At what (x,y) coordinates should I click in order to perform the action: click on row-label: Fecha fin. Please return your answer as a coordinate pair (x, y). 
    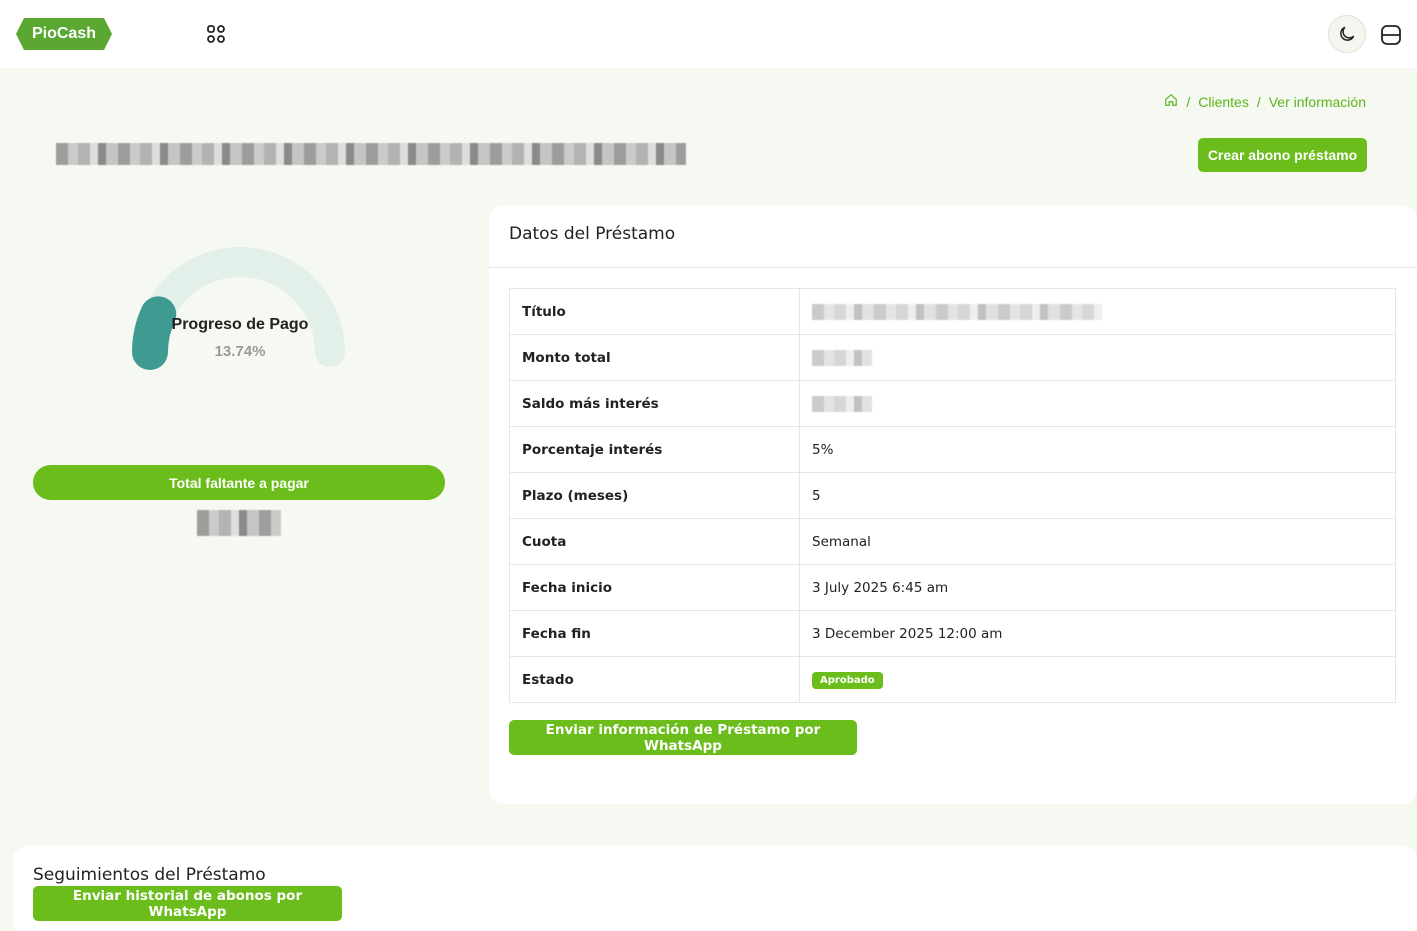
    Looking at the image, I should click on (654, 633).